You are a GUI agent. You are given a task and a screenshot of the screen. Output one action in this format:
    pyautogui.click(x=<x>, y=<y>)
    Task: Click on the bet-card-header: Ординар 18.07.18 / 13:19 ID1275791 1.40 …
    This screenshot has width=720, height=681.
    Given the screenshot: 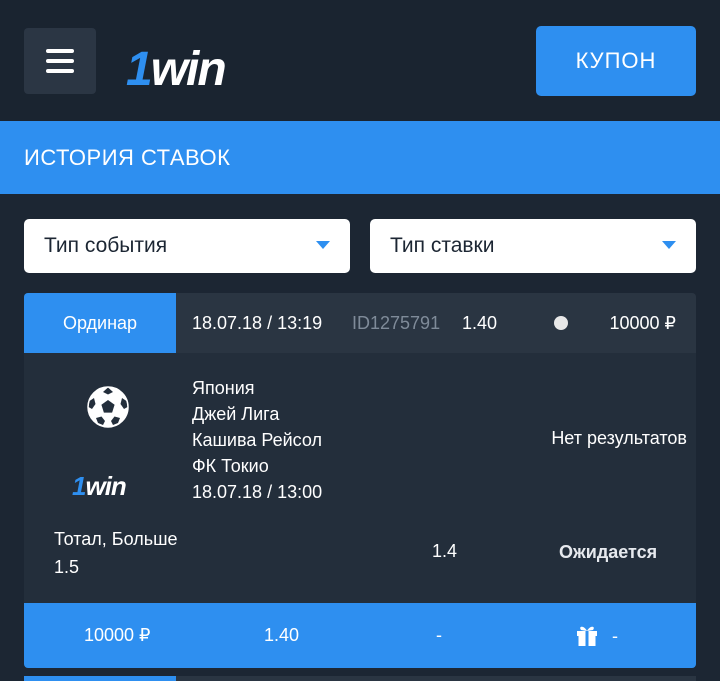 What is the action you would take?
    pyautogui.click(x=360, y=323)
    